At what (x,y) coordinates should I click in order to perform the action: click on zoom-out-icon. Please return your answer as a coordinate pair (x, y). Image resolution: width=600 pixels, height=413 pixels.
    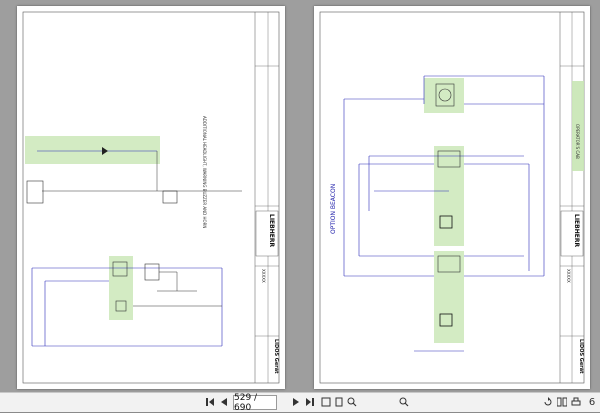
    Looking at the image, I should click on (352, 402).